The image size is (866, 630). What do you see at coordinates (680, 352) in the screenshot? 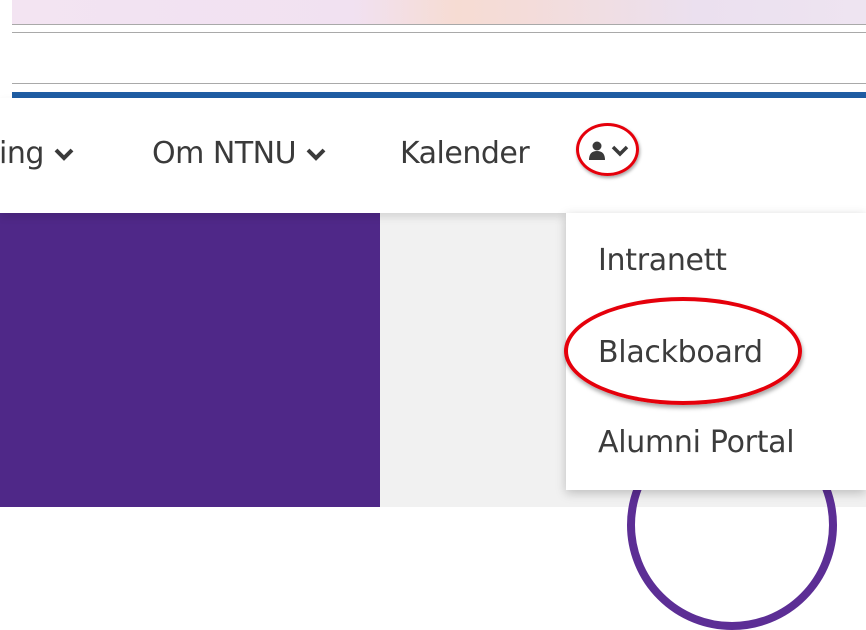
I see `menu-item-blackboard: Blackboard` at bounding box center [680, 352].